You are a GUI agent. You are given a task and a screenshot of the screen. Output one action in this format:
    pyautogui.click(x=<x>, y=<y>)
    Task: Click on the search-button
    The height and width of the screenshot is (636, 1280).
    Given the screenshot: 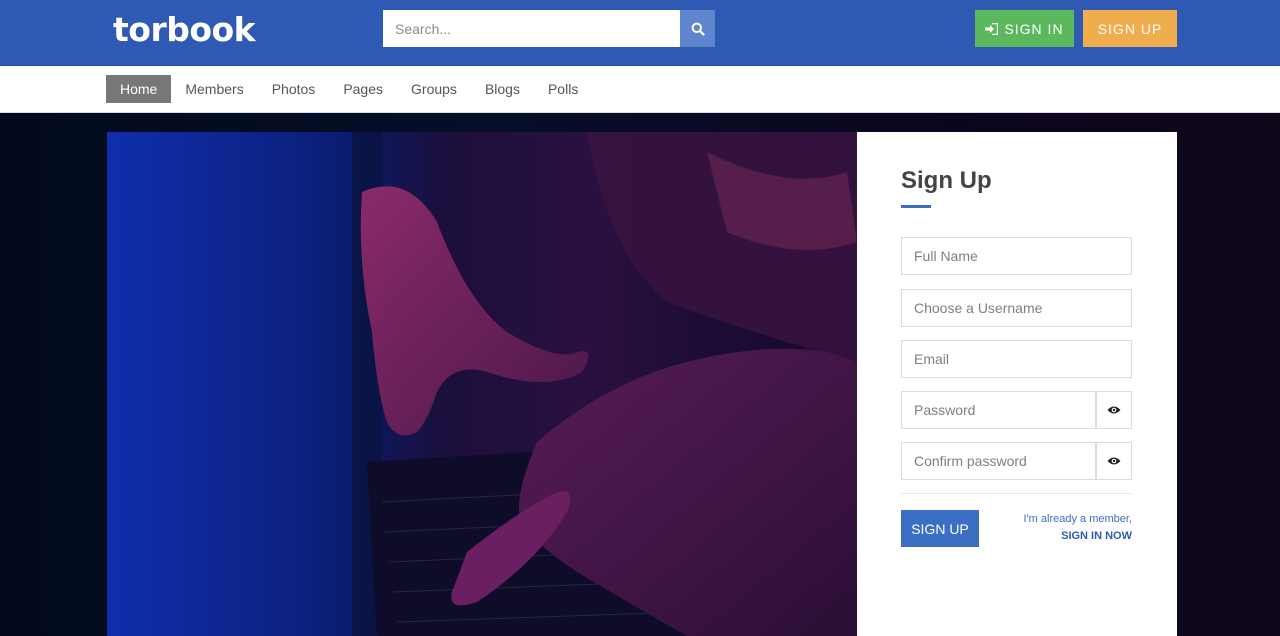 What is the action you would take?
    pyautogui.click(x=697, y=28)
    